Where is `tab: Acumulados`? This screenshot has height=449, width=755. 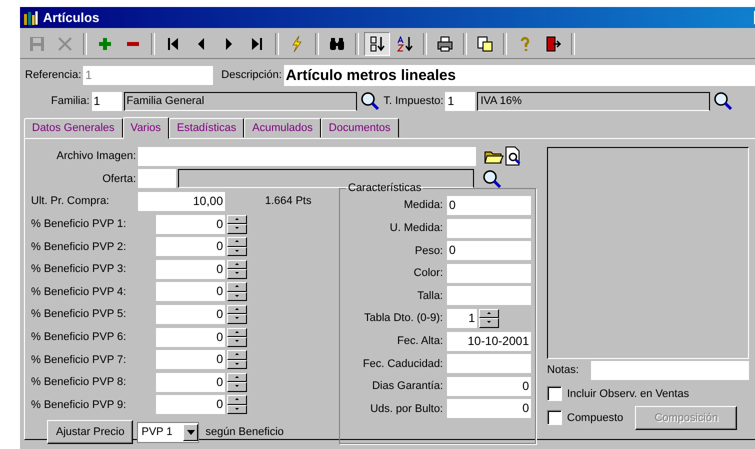 tab: Acumulados is located at coordinates (282, 128).